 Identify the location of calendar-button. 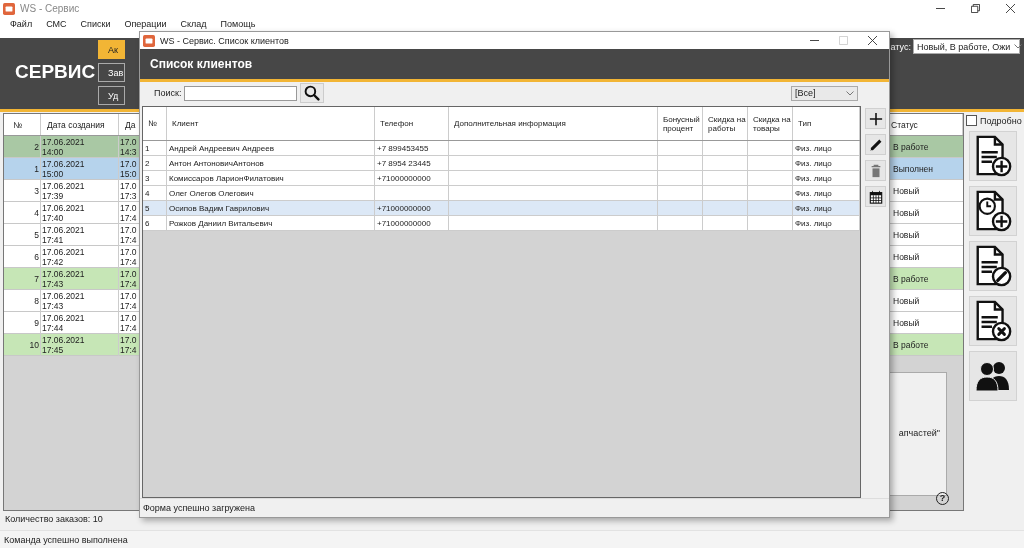
(875, 196).